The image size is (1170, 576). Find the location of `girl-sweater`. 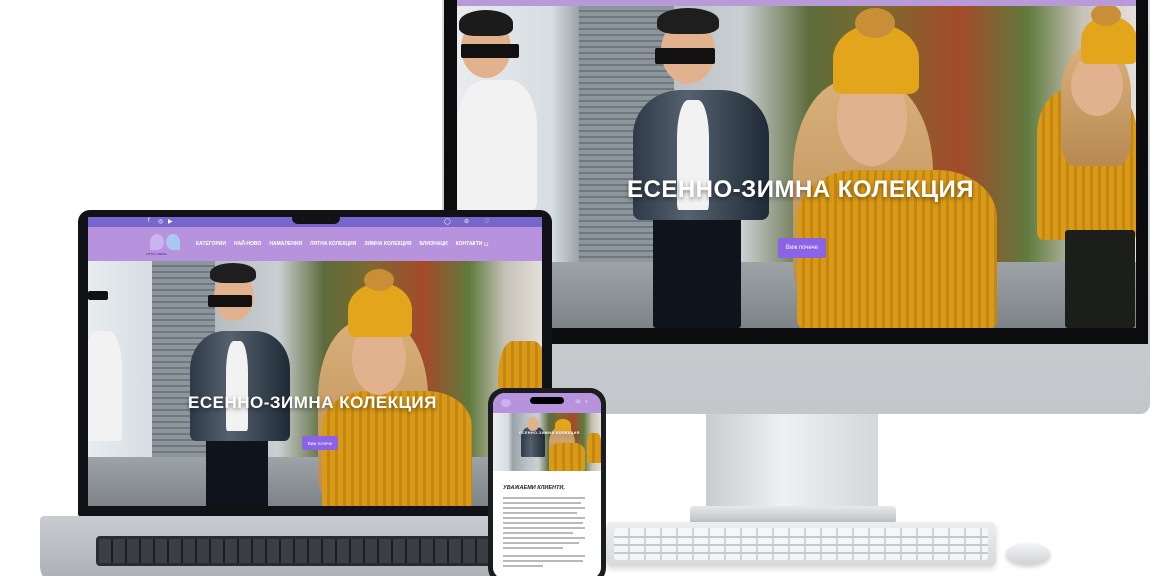

girl-sweater is located at coordinates (567, 457).